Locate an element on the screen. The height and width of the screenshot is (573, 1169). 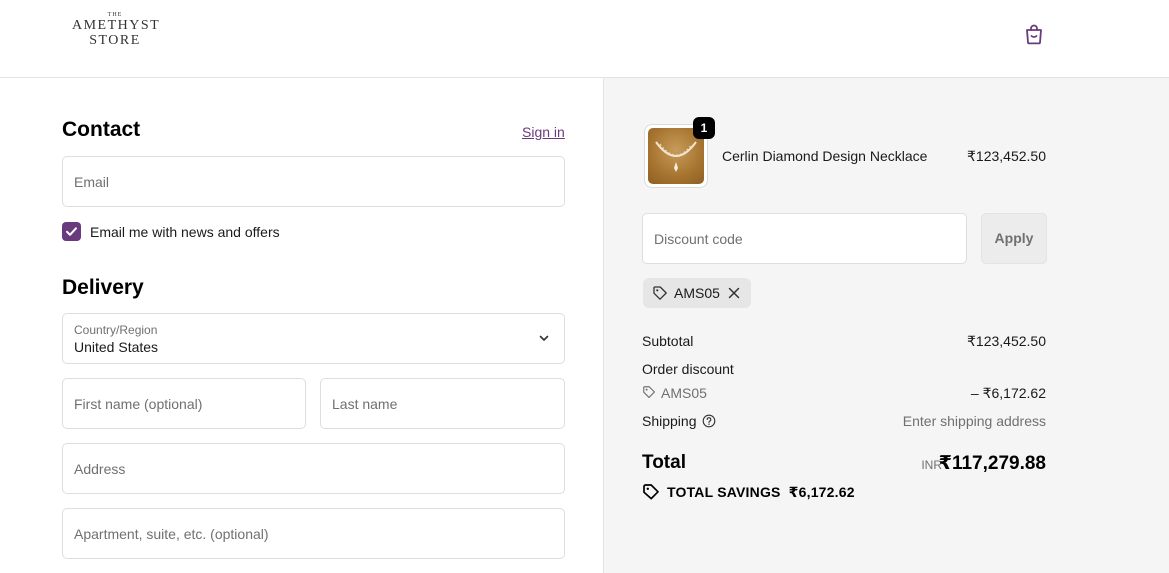
subtotal-value: ₹123,452.50 is located at coordinates (1006, 341).